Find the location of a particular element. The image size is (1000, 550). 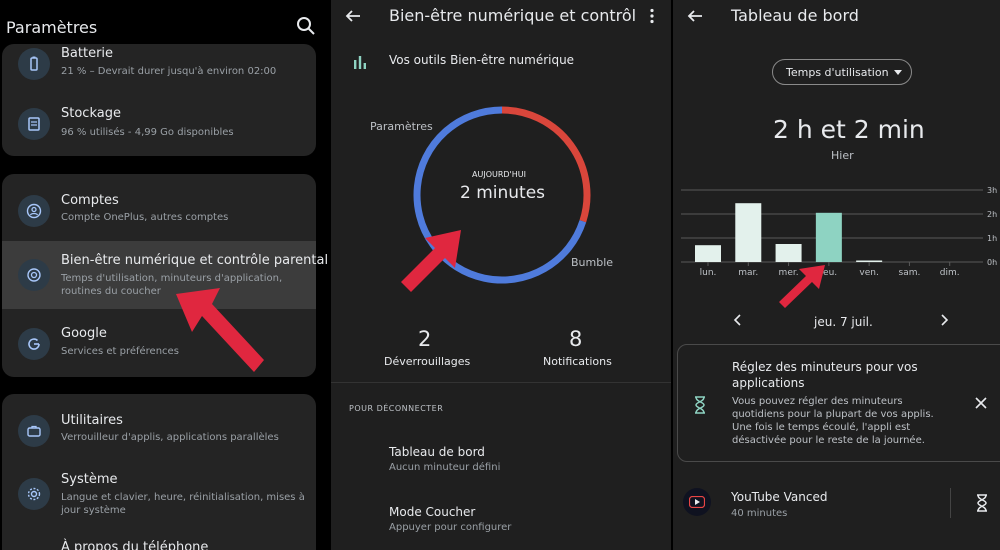

y-tick-label: 1h is located at coordinates (992, 238).